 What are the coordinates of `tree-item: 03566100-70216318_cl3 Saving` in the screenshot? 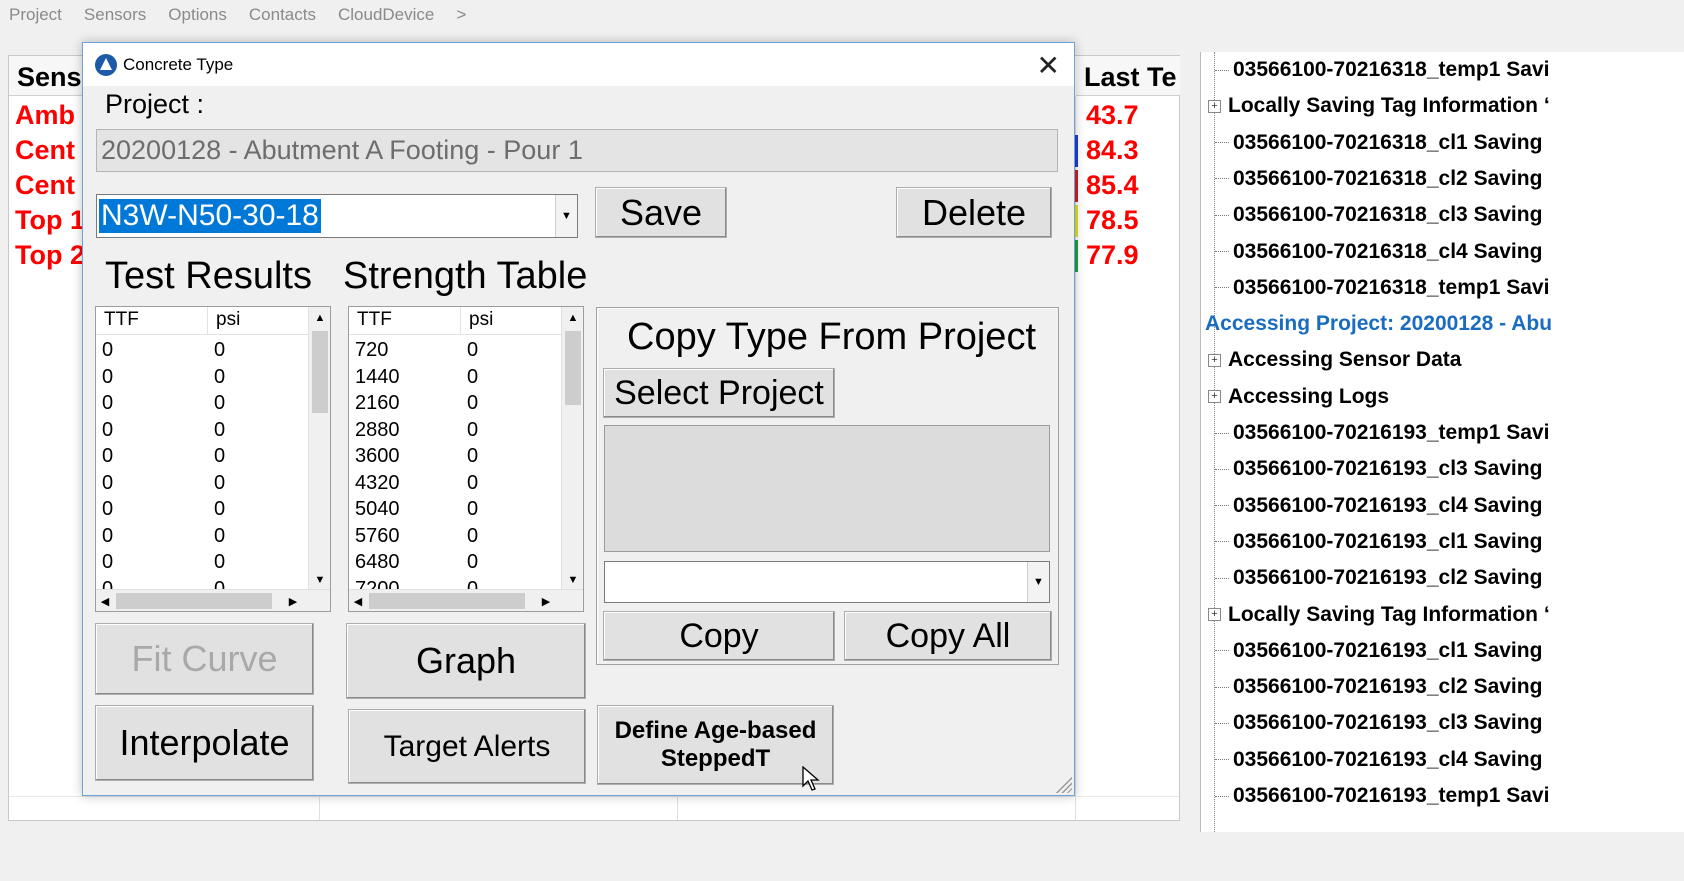 It's located at (1378, 215).